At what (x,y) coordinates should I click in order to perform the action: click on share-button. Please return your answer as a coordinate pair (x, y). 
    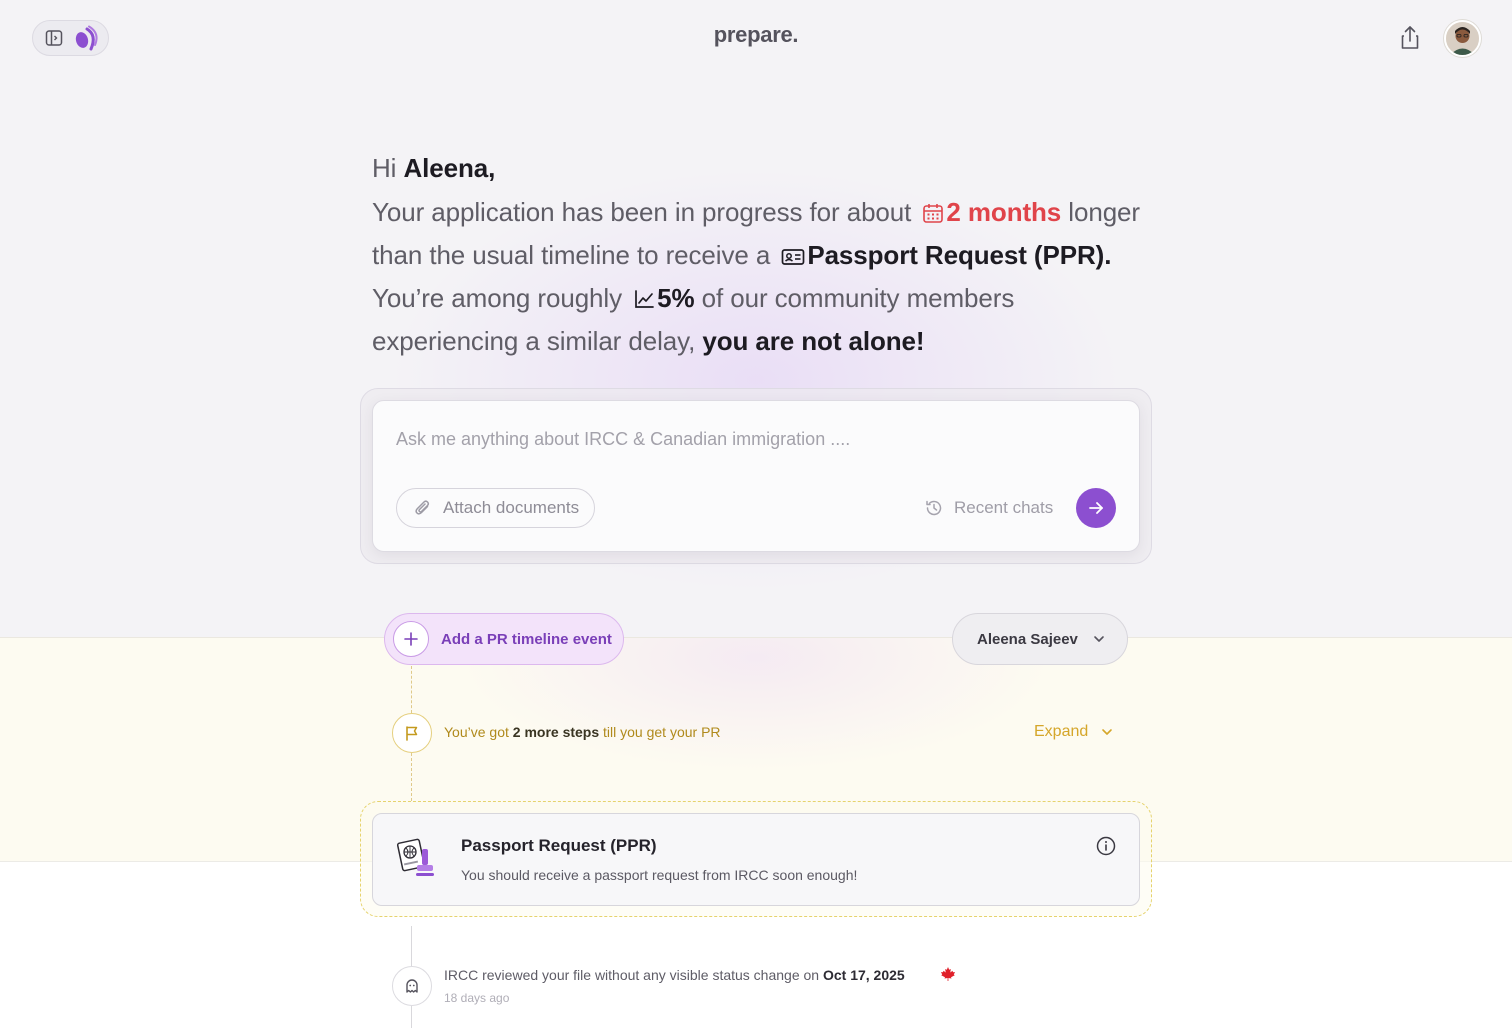
    Looking at the image, I should click on (1410, 38).